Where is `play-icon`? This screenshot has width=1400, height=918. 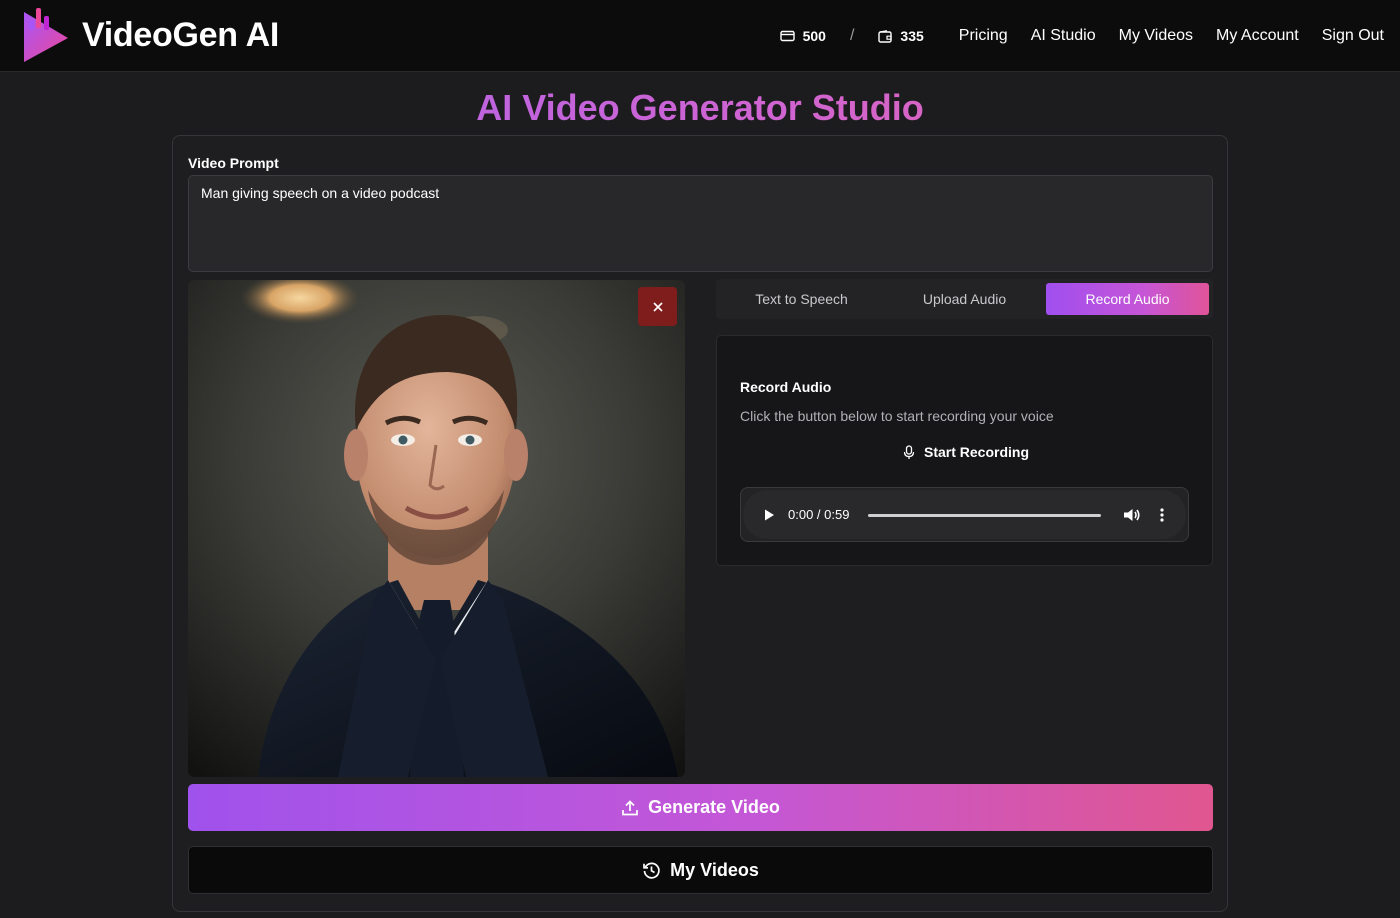
play-icon is located at coordinates (769, 515).